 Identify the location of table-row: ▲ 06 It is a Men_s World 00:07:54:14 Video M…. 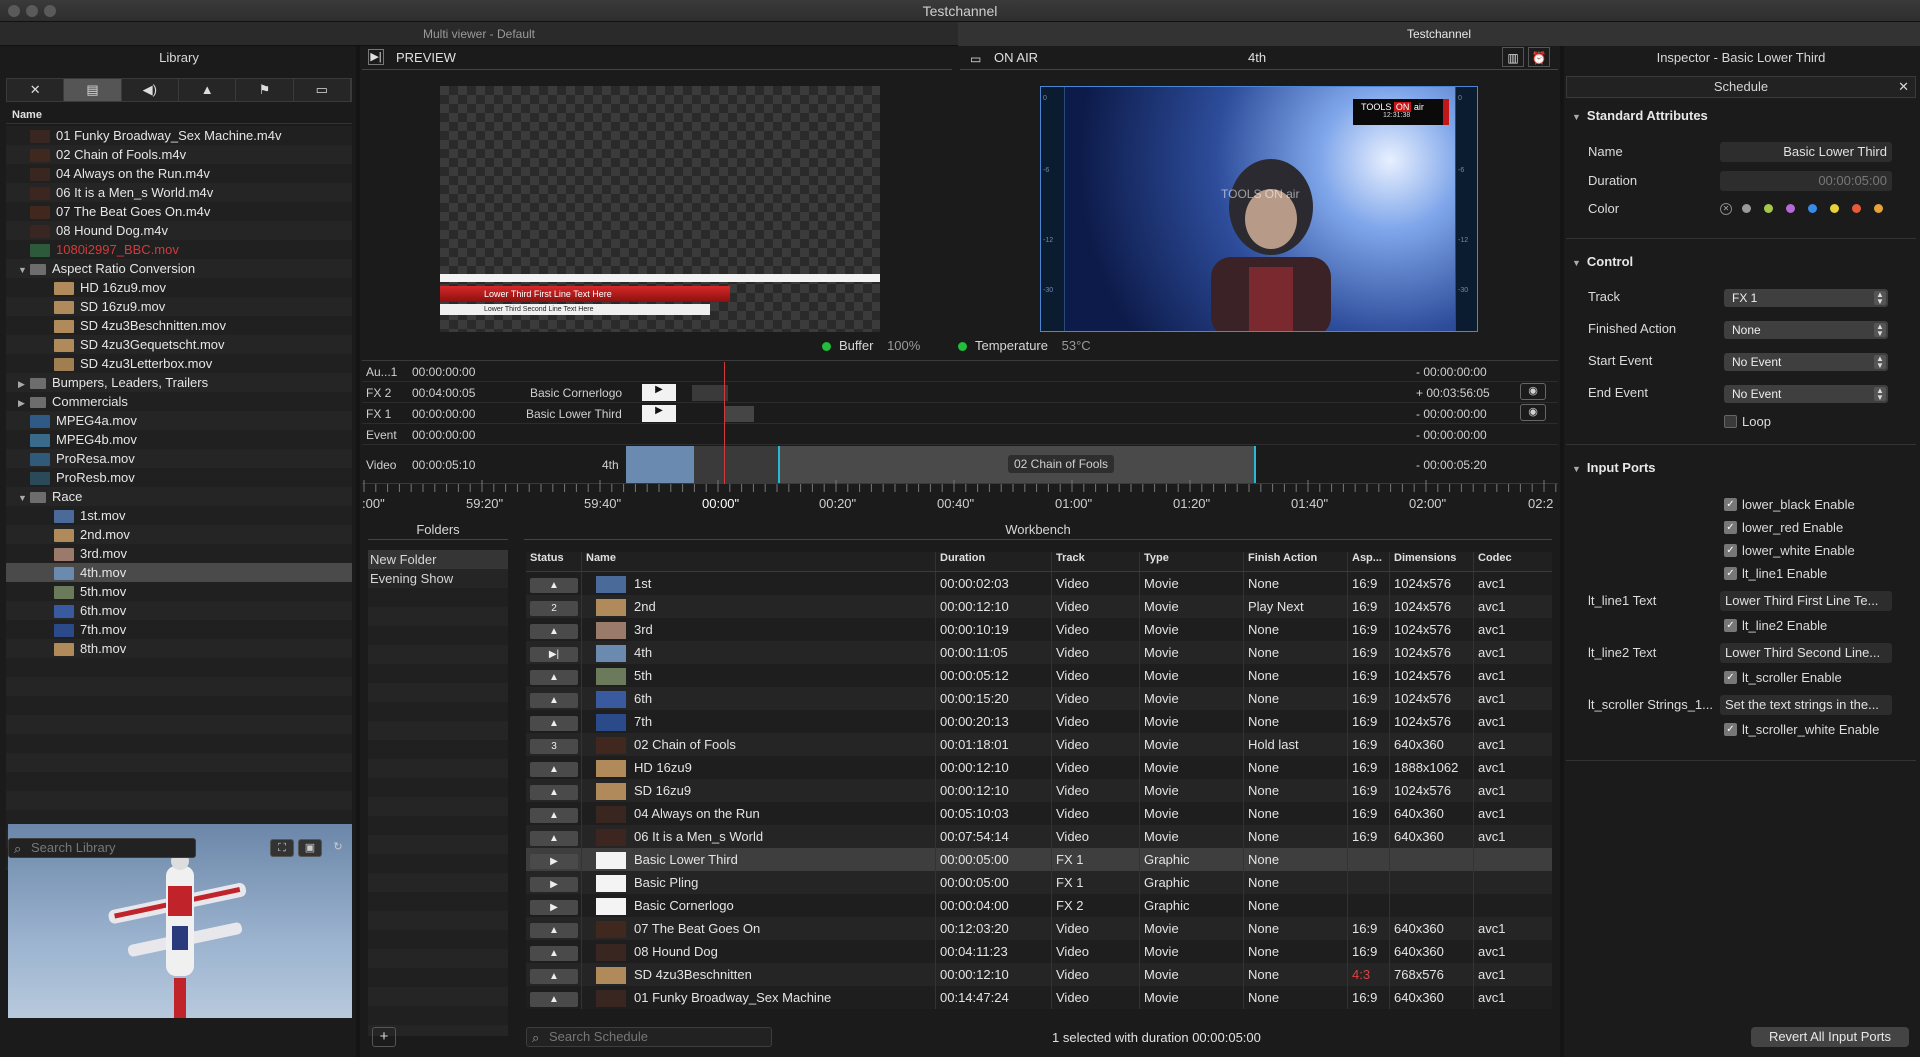
(1039, 836).